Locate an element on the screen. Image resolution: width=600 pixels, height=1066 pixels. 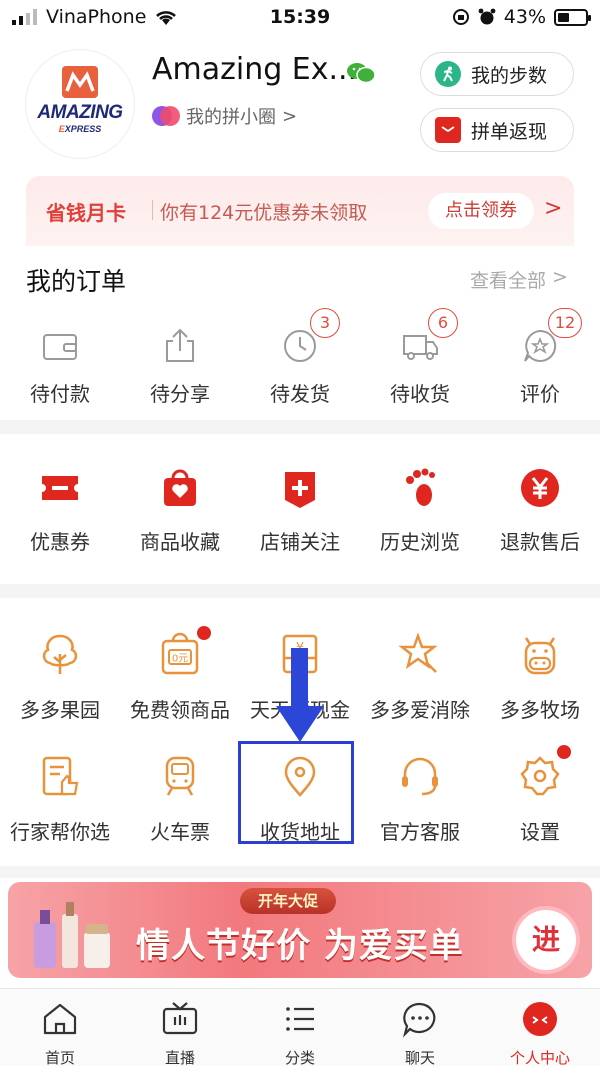
tab-label: 分类 is located at coordinates (299, 1057).